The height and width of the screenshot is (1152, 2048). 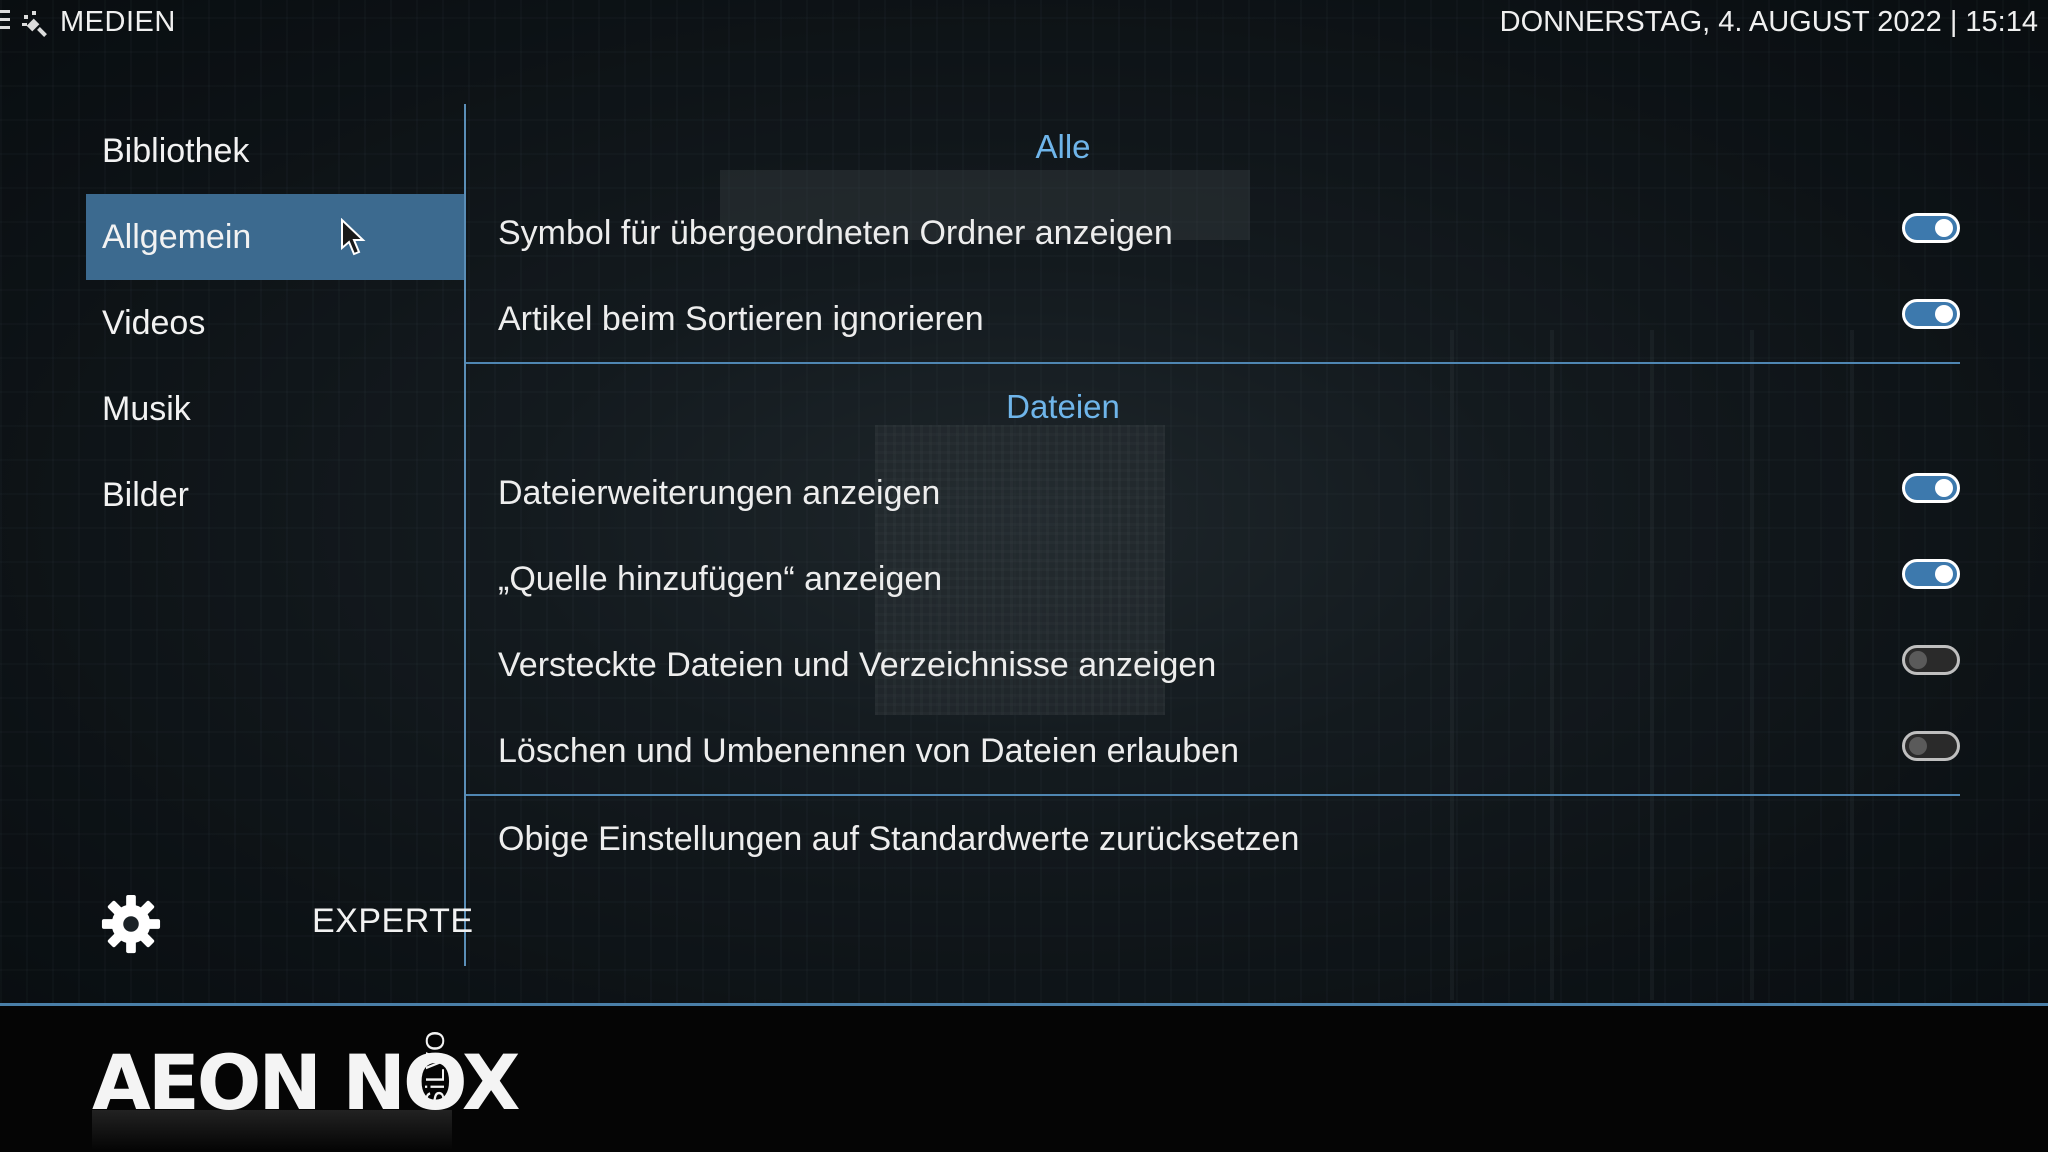 I want to click on skin-logo-sub: SiLVO, so click(x=435, y=1068).